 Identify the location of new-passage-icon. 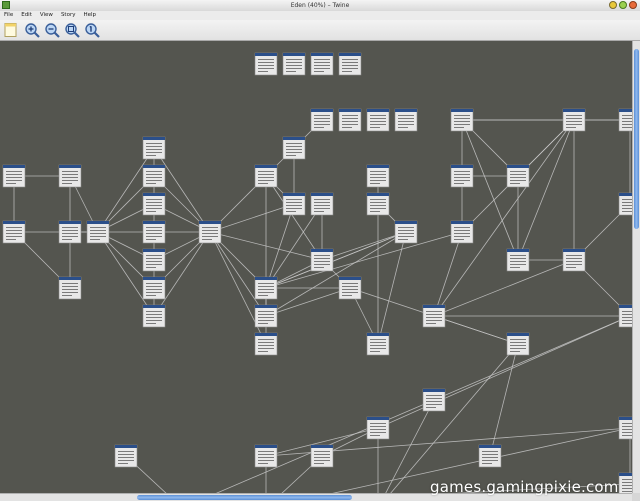
(10, 30).